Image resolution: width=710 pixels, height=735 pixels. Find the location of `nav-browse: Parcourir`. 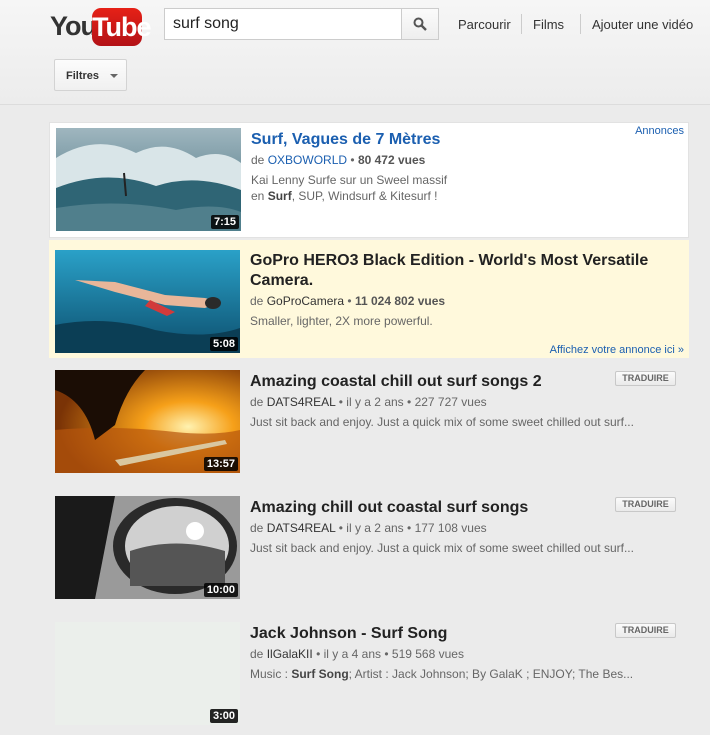

nav-browse: Parcourir is located at coordinates (484, 24).